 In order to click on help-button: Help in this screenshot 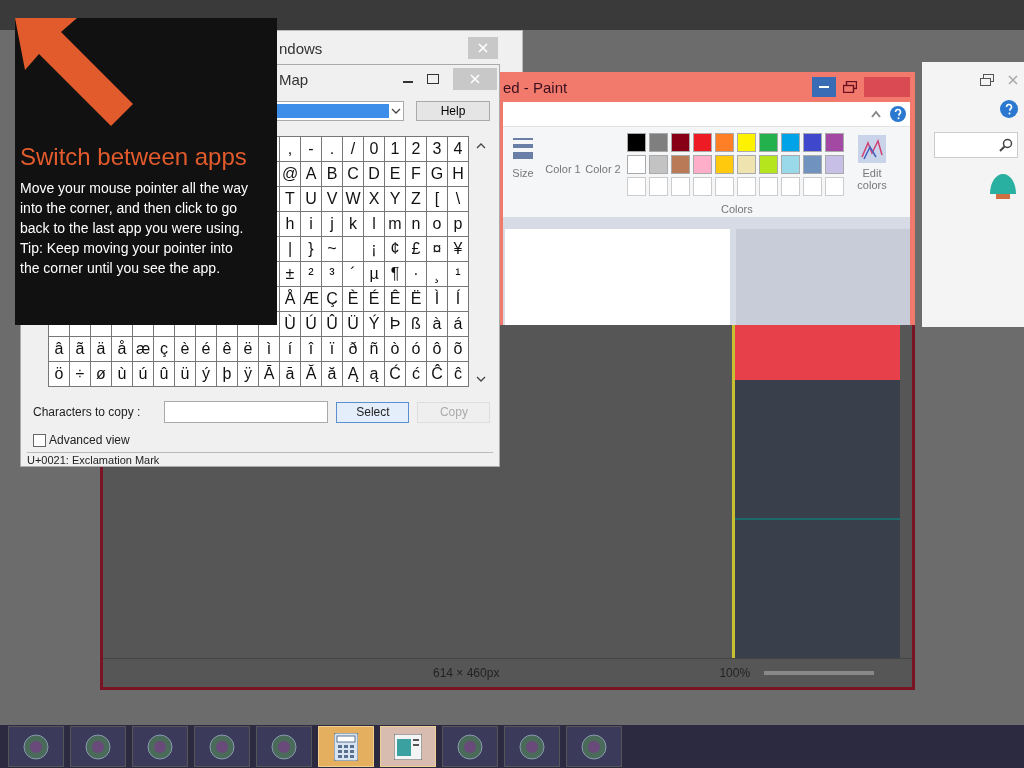, I will do `click(453, 111)`.